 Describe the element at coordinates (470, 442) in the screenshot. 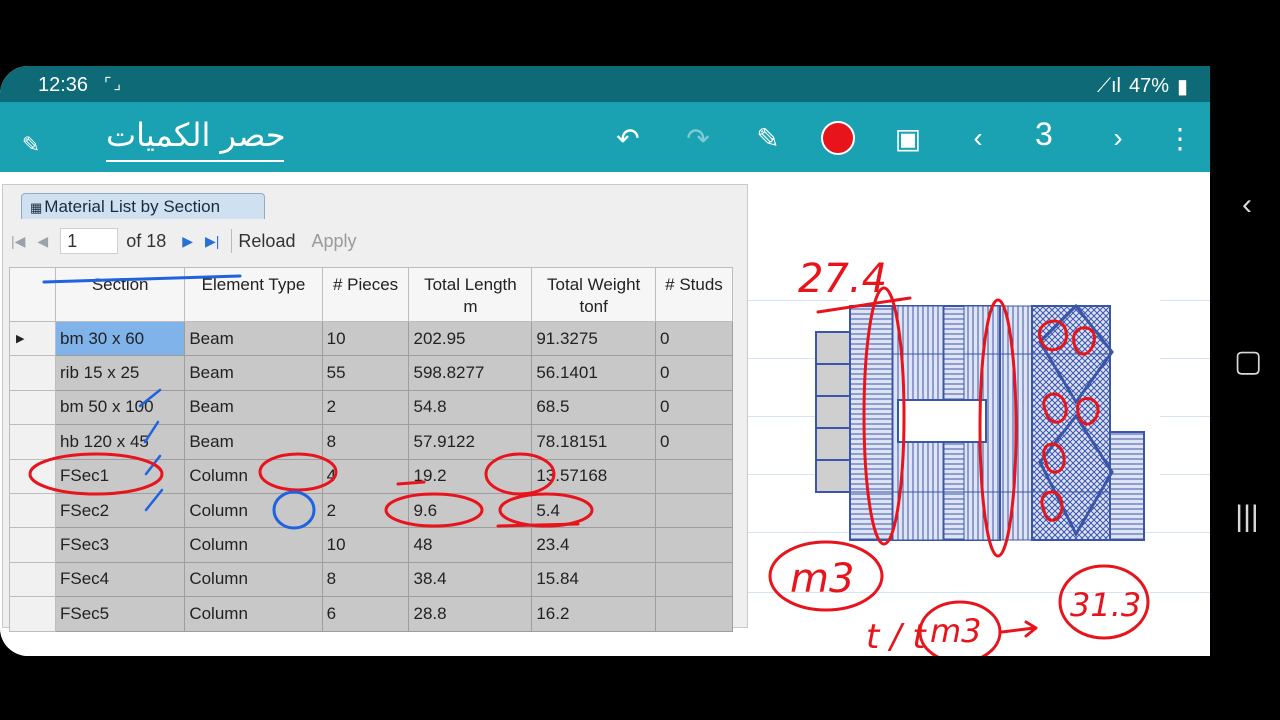

I see `table-cell: 57.9122` at that location.